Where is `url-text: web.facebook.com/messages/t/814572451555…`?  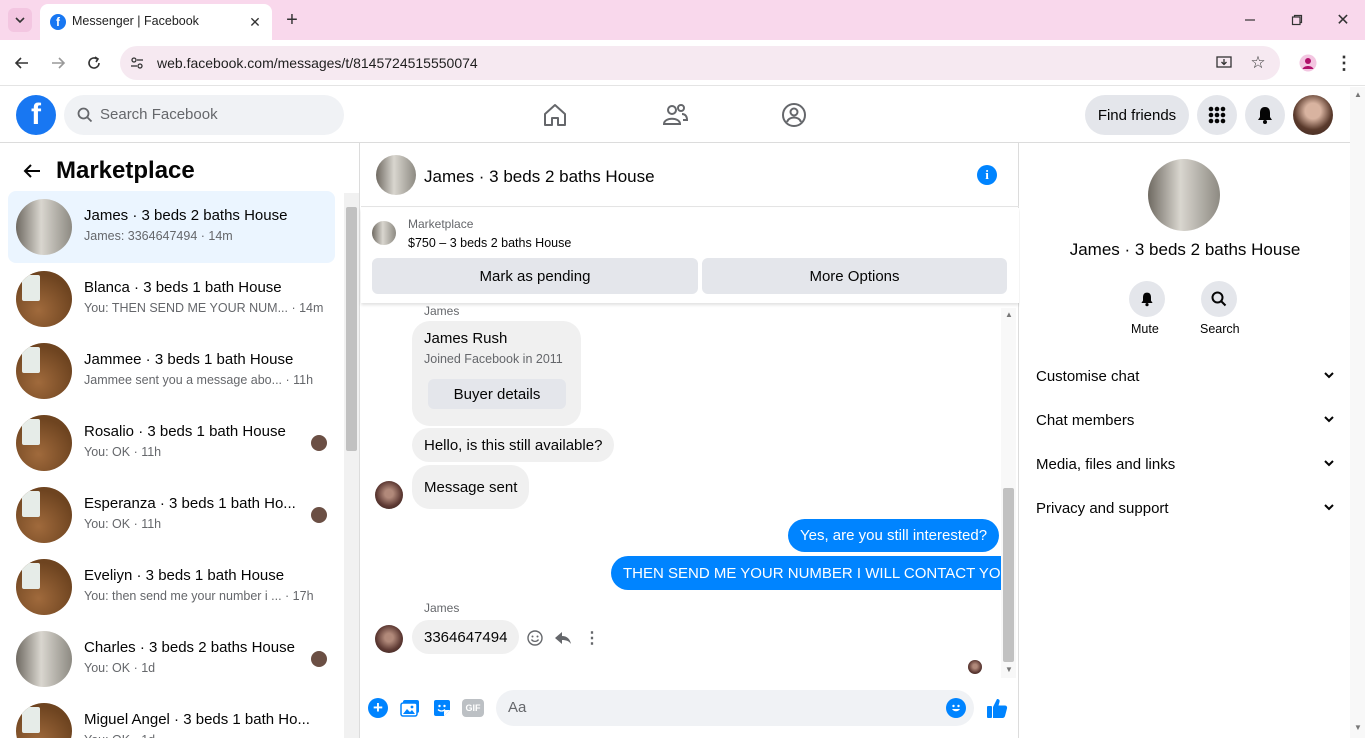 url-text: web.facebook.com/messages/t/814572451555… is located at coordinates (317, 63).